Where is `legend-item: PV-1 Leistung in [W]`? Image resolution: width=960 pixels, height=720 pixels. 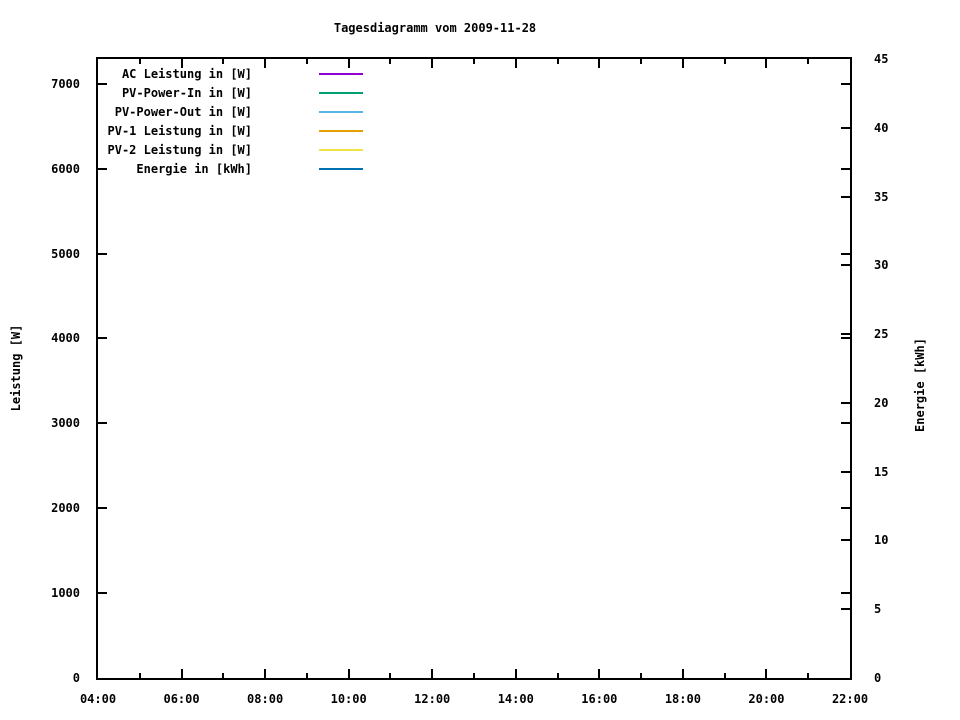
legend-item: PV-1 Leistung in [W] is located at coordinates (238, 131).